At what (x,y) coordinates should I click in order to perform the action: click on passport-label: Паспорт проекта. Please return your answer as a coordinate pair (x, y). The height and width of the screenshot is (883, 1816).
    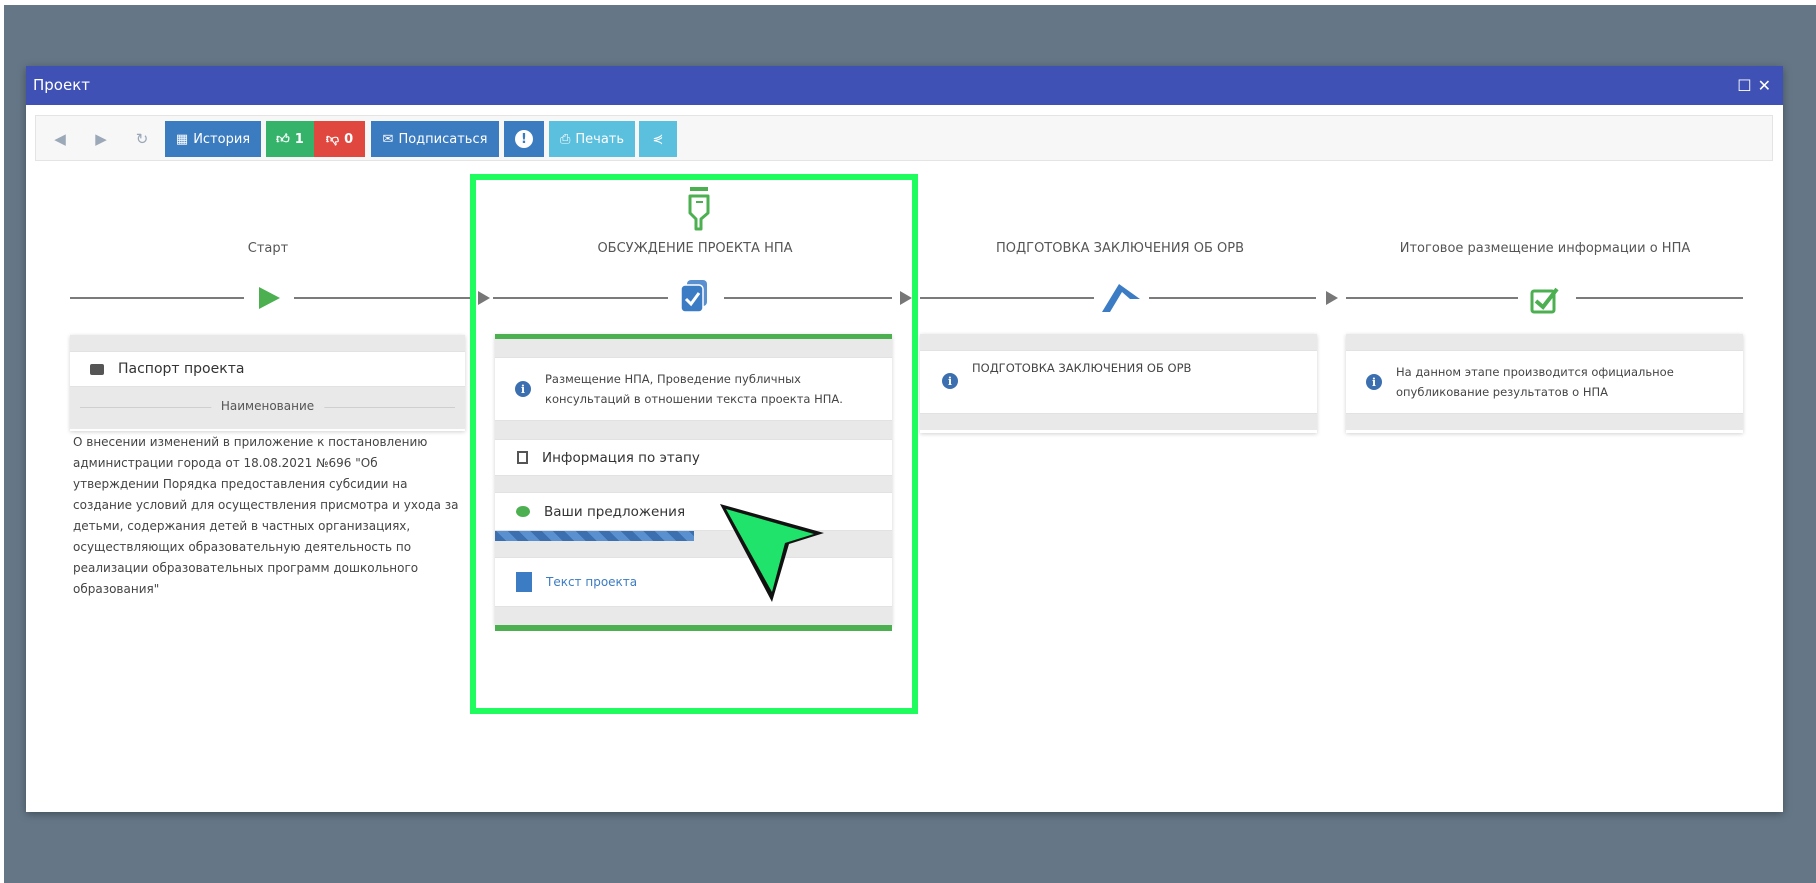
    Looking at the image, I should click on (181, 369).